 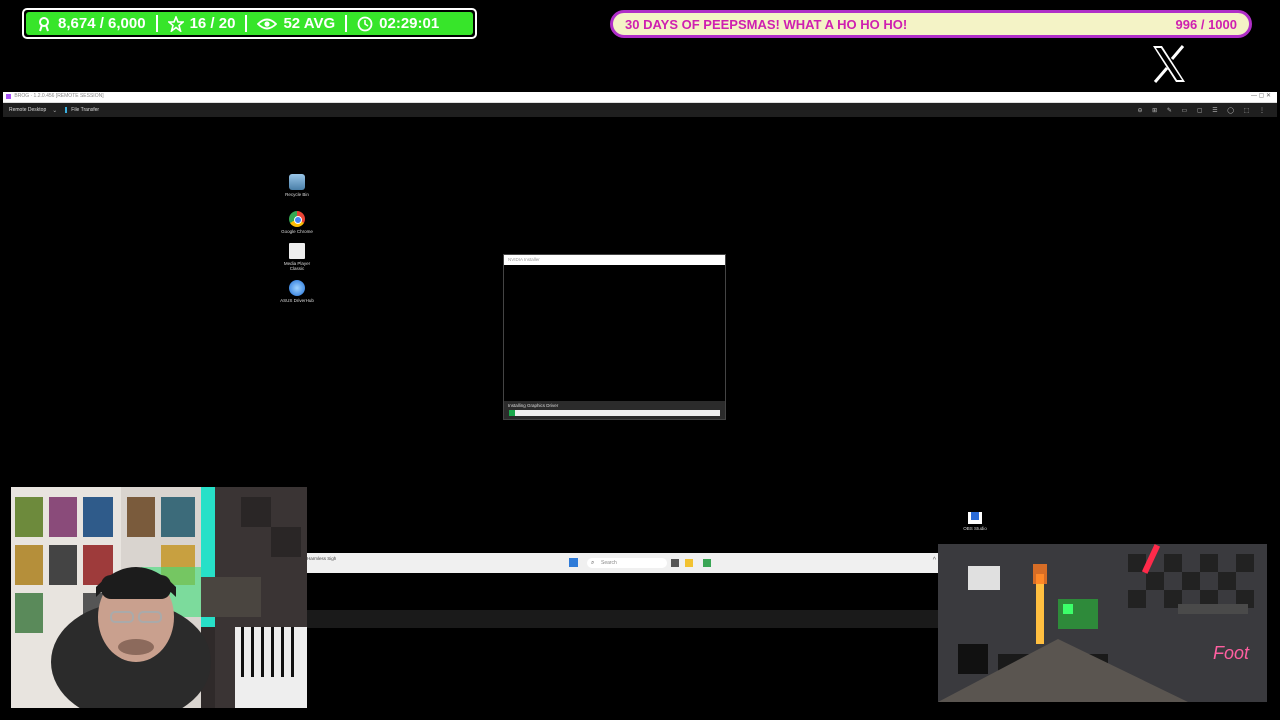 I want to click on recycle-bin-icon, so click(x=297, y=182).